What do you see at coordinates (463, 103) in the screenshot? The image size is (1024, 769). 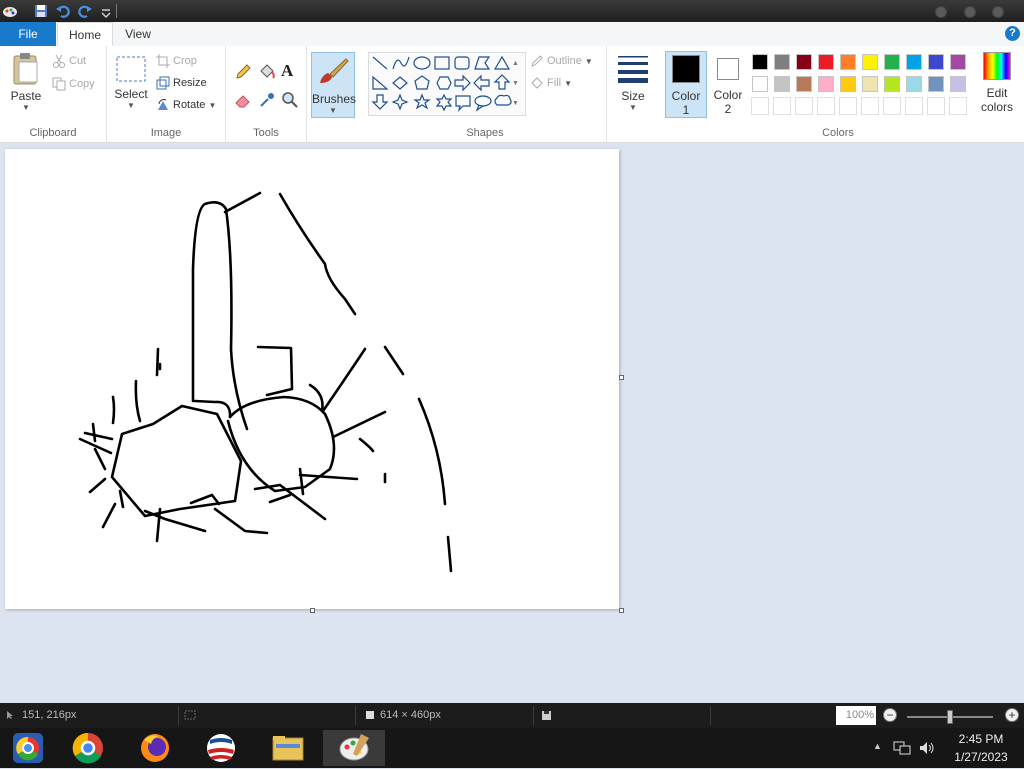 I see `rectangular-callout-shape-icon` at bounding box center [463, 103].